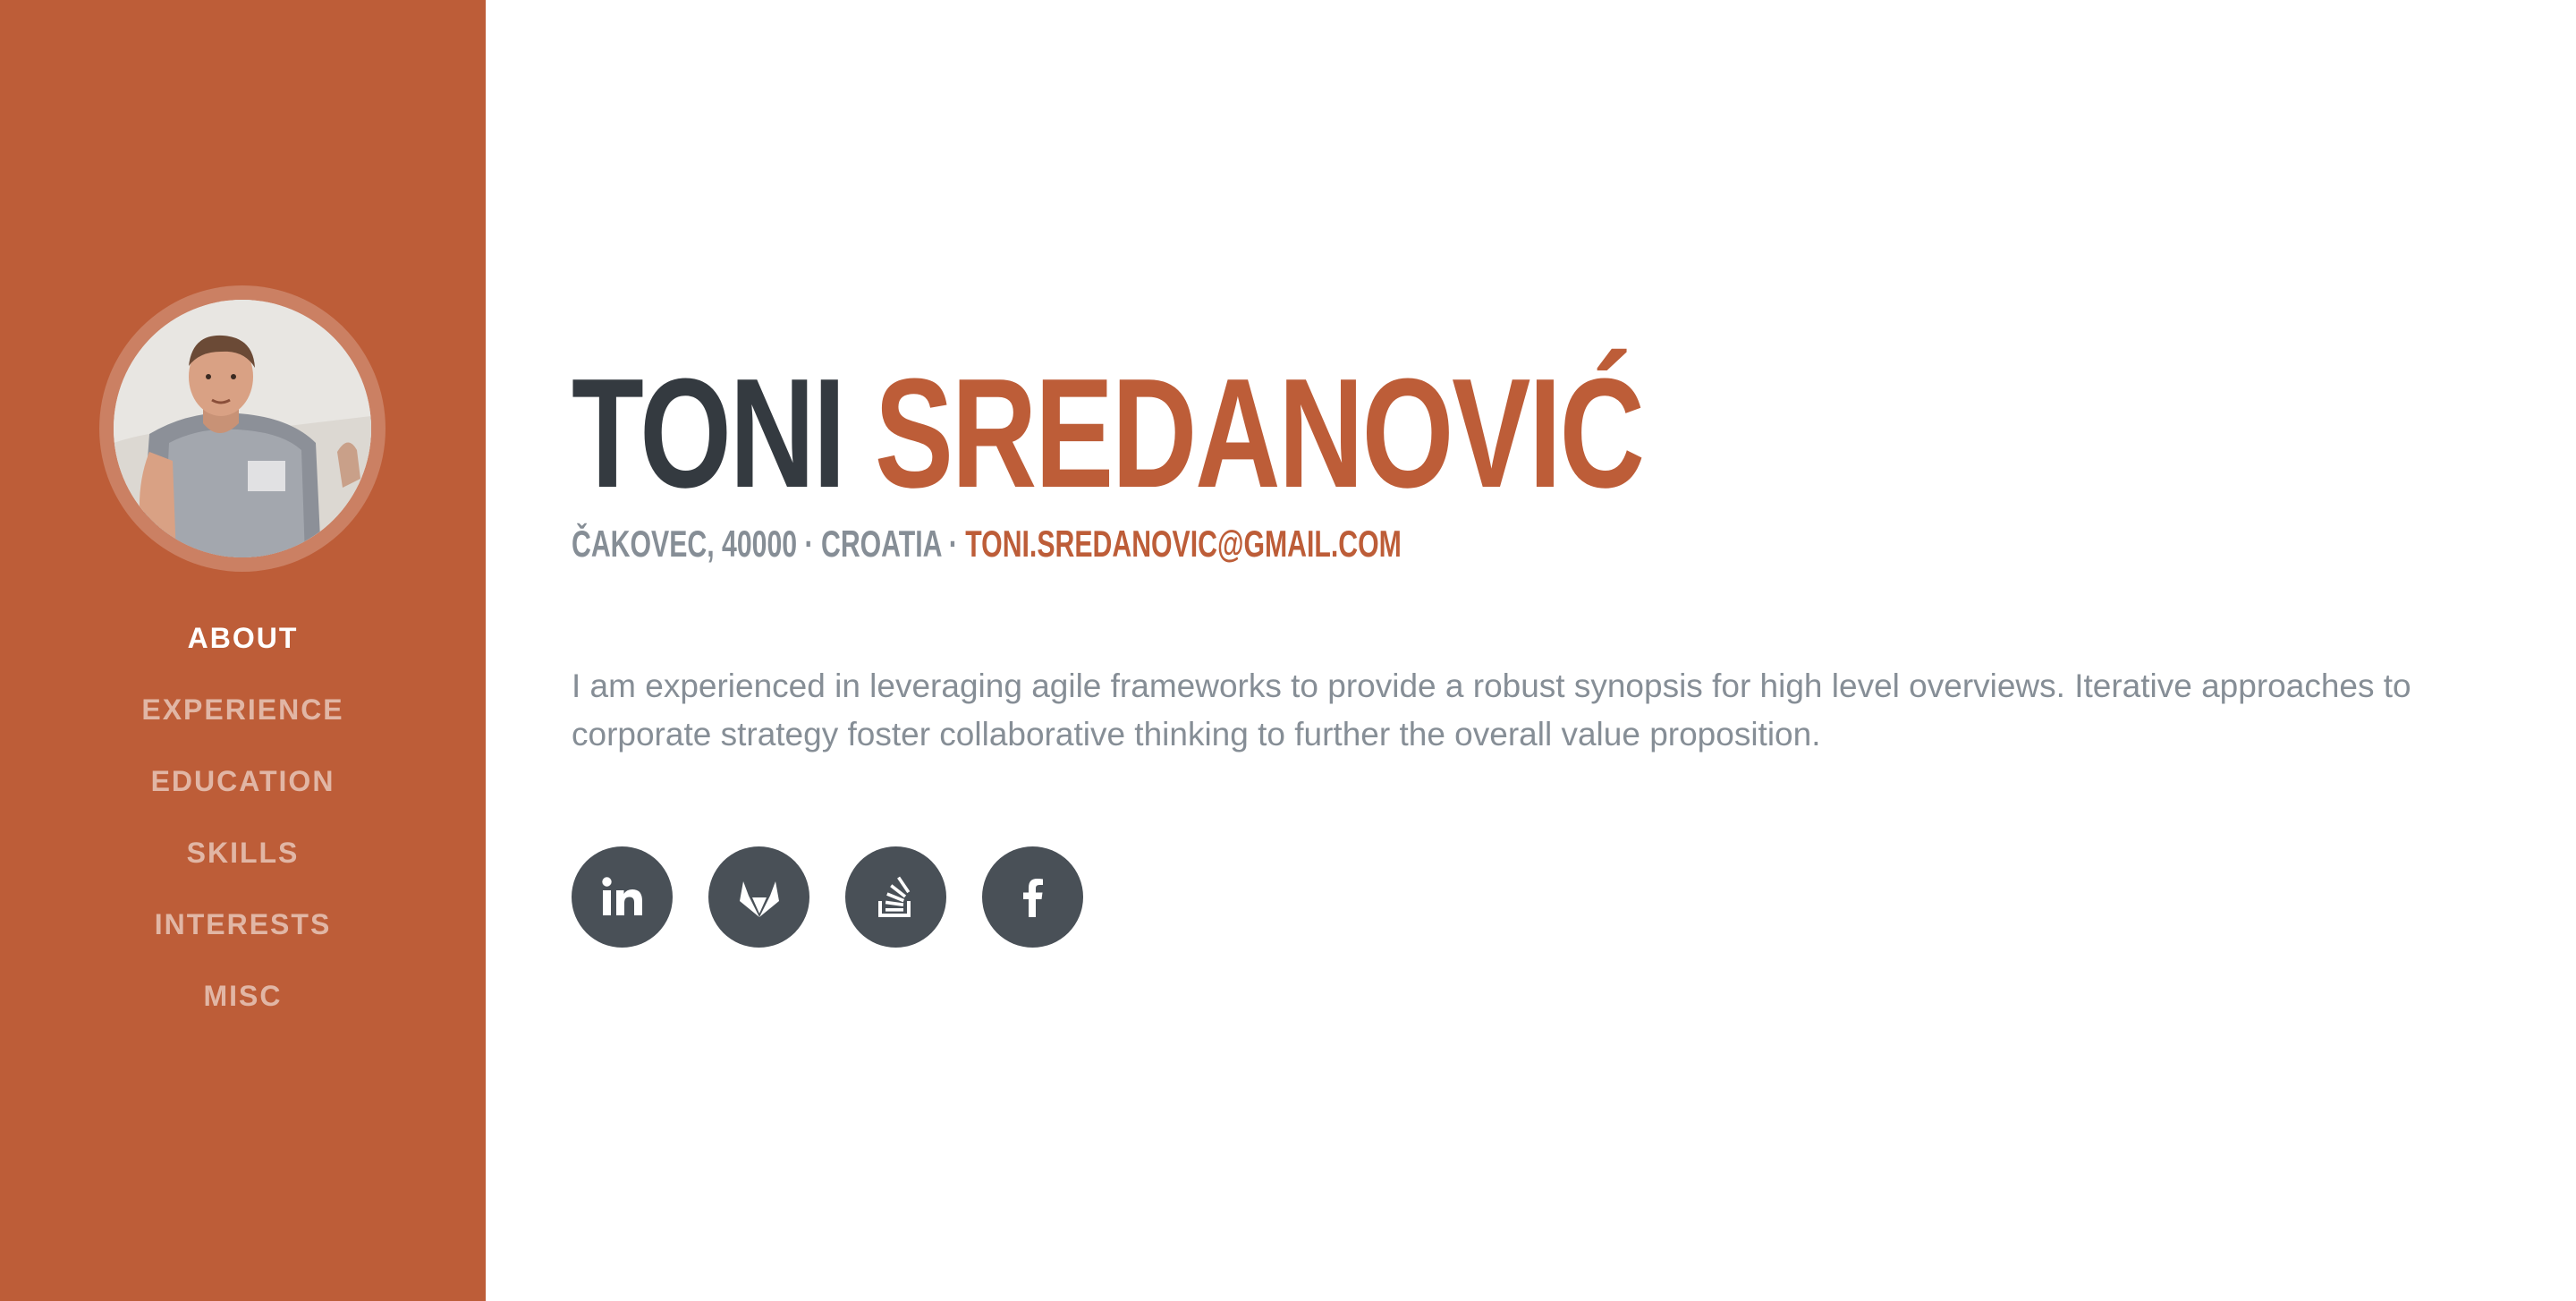  I want to click on facebook-link, so click(1032, 897).